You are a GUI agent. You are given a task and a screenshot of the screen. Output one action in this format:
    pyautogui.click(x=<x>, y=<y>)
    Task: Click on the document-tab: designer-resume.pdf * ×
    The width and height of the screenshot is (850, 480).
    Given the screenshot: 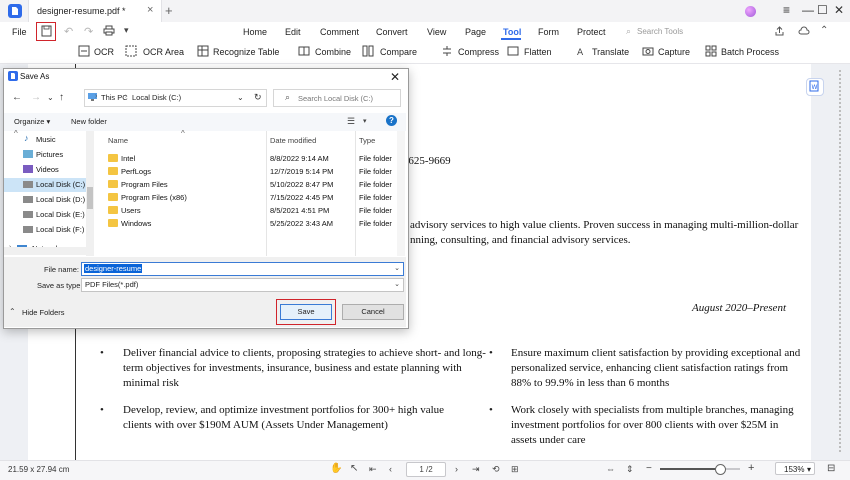 What is the action you would take?
    pyautogui.click(x=95, y=11)
    